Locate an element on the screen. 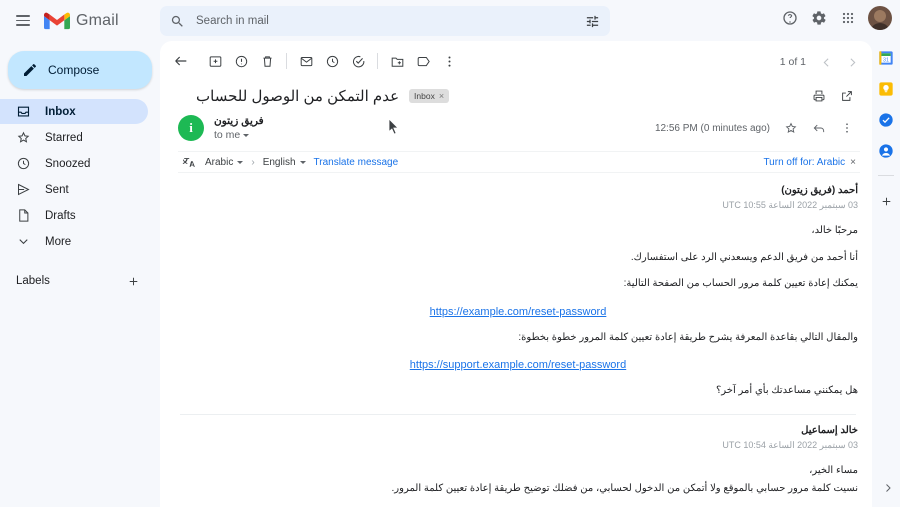 This screenshot has width=900, height=507. sidebar-item-label: Inbox is located at coordinates (60, 111).